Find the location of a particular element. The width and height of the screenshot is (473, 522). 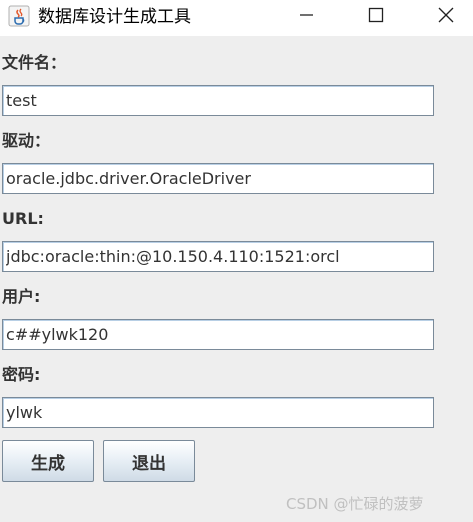

password-input is located at coordinates (218, 412).